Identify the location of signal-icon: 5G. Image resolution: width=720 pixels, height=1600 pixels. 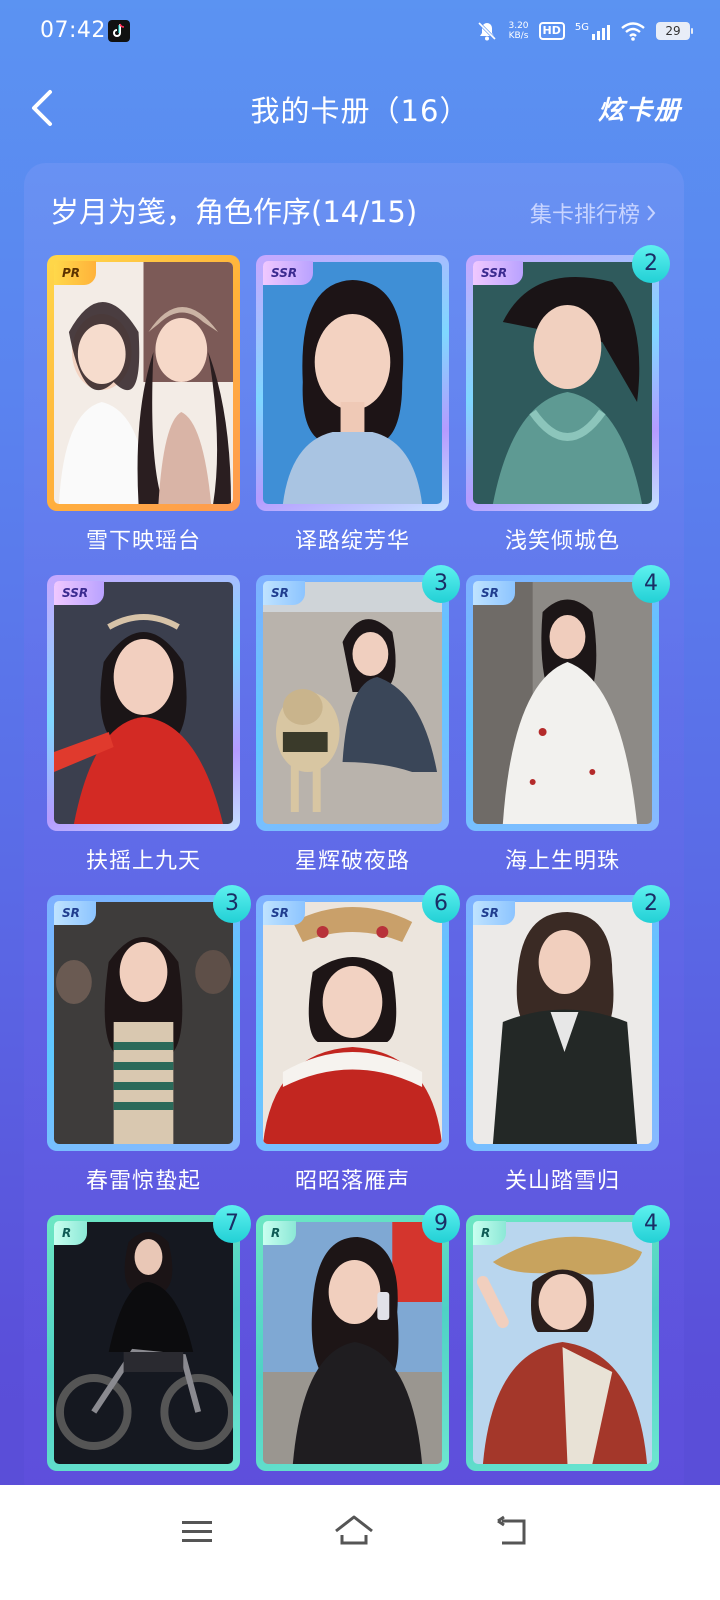
(592, 31).